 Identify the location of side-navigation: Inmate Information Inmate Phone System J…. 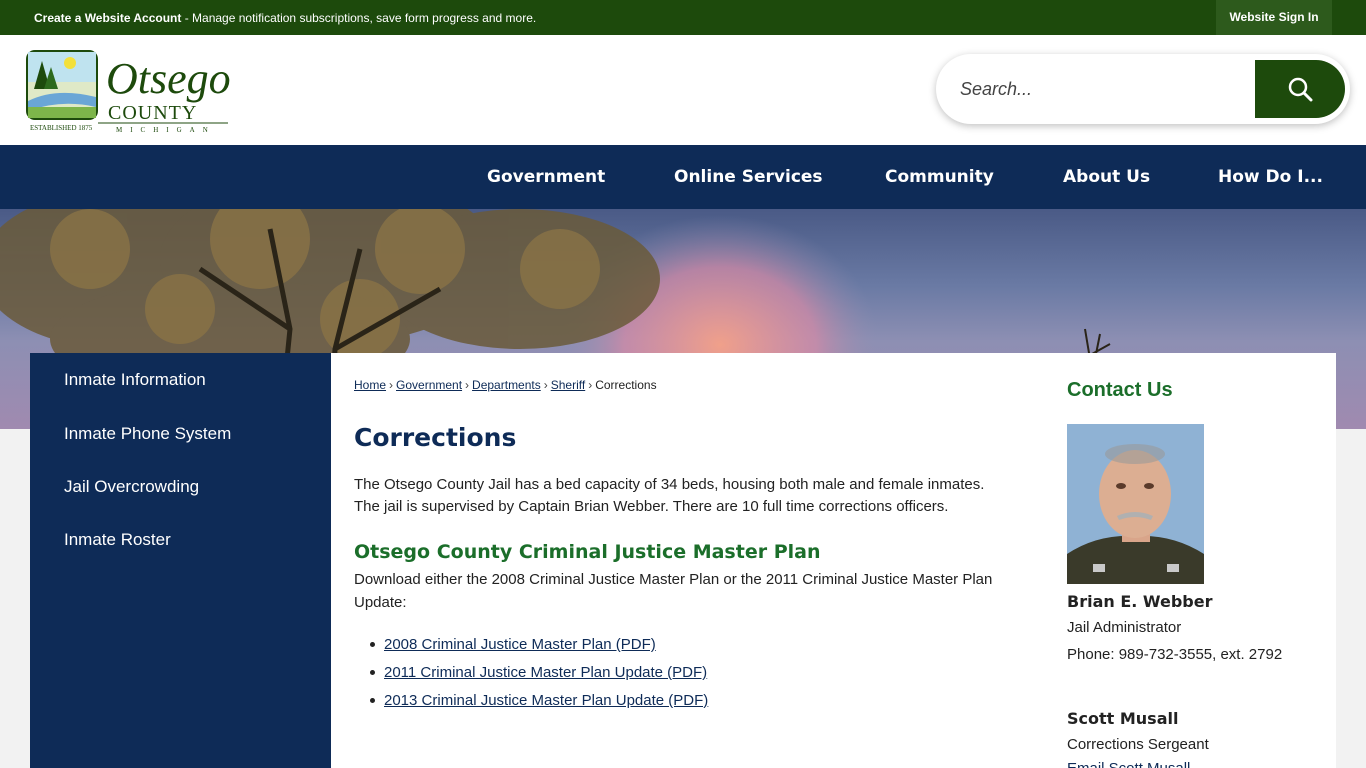
(180, 560).